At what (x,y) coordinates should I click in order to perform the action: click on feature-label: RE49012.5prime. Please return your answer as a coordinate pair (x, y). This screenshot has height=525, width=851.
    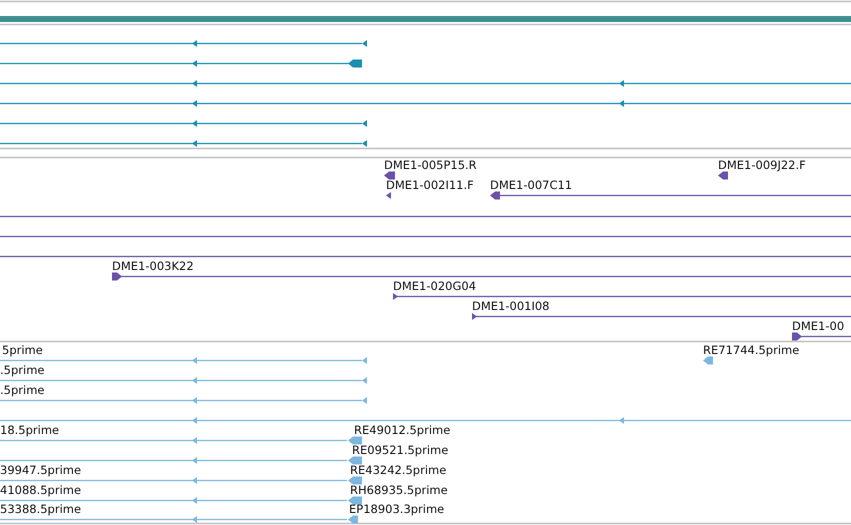
    Looking at the image, I should click on (402, 430).